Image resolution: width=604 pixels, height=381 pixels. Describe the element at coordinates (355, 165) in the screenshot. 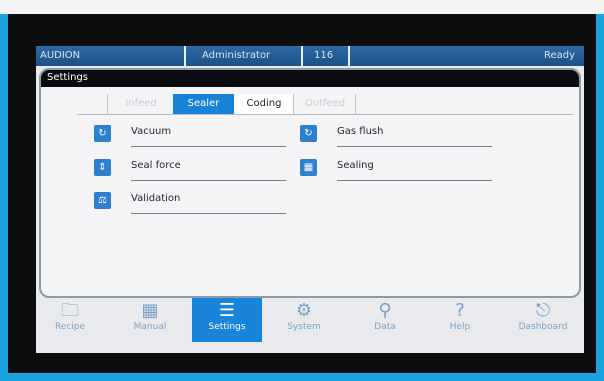

I see `setting-label: Sealing` at that location.